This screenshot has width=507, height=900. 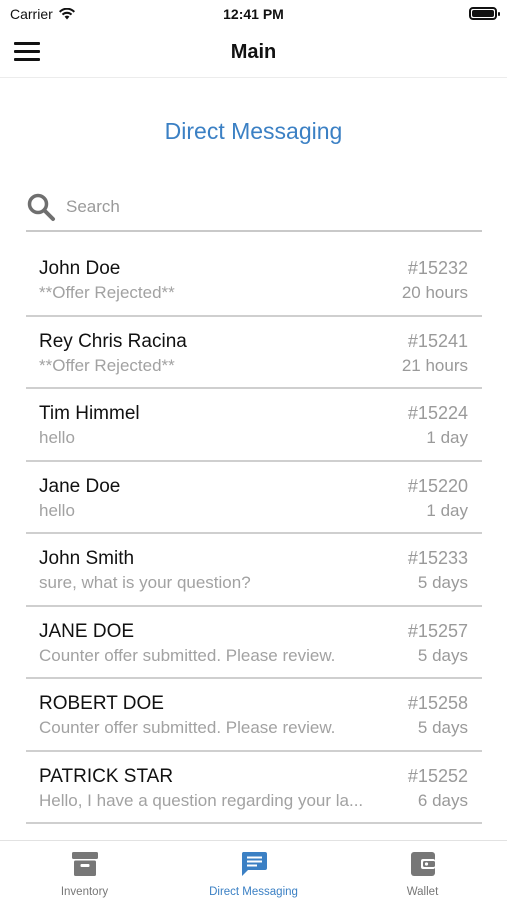 I want to click on archive-box-icon, so click(x=84, y=864).